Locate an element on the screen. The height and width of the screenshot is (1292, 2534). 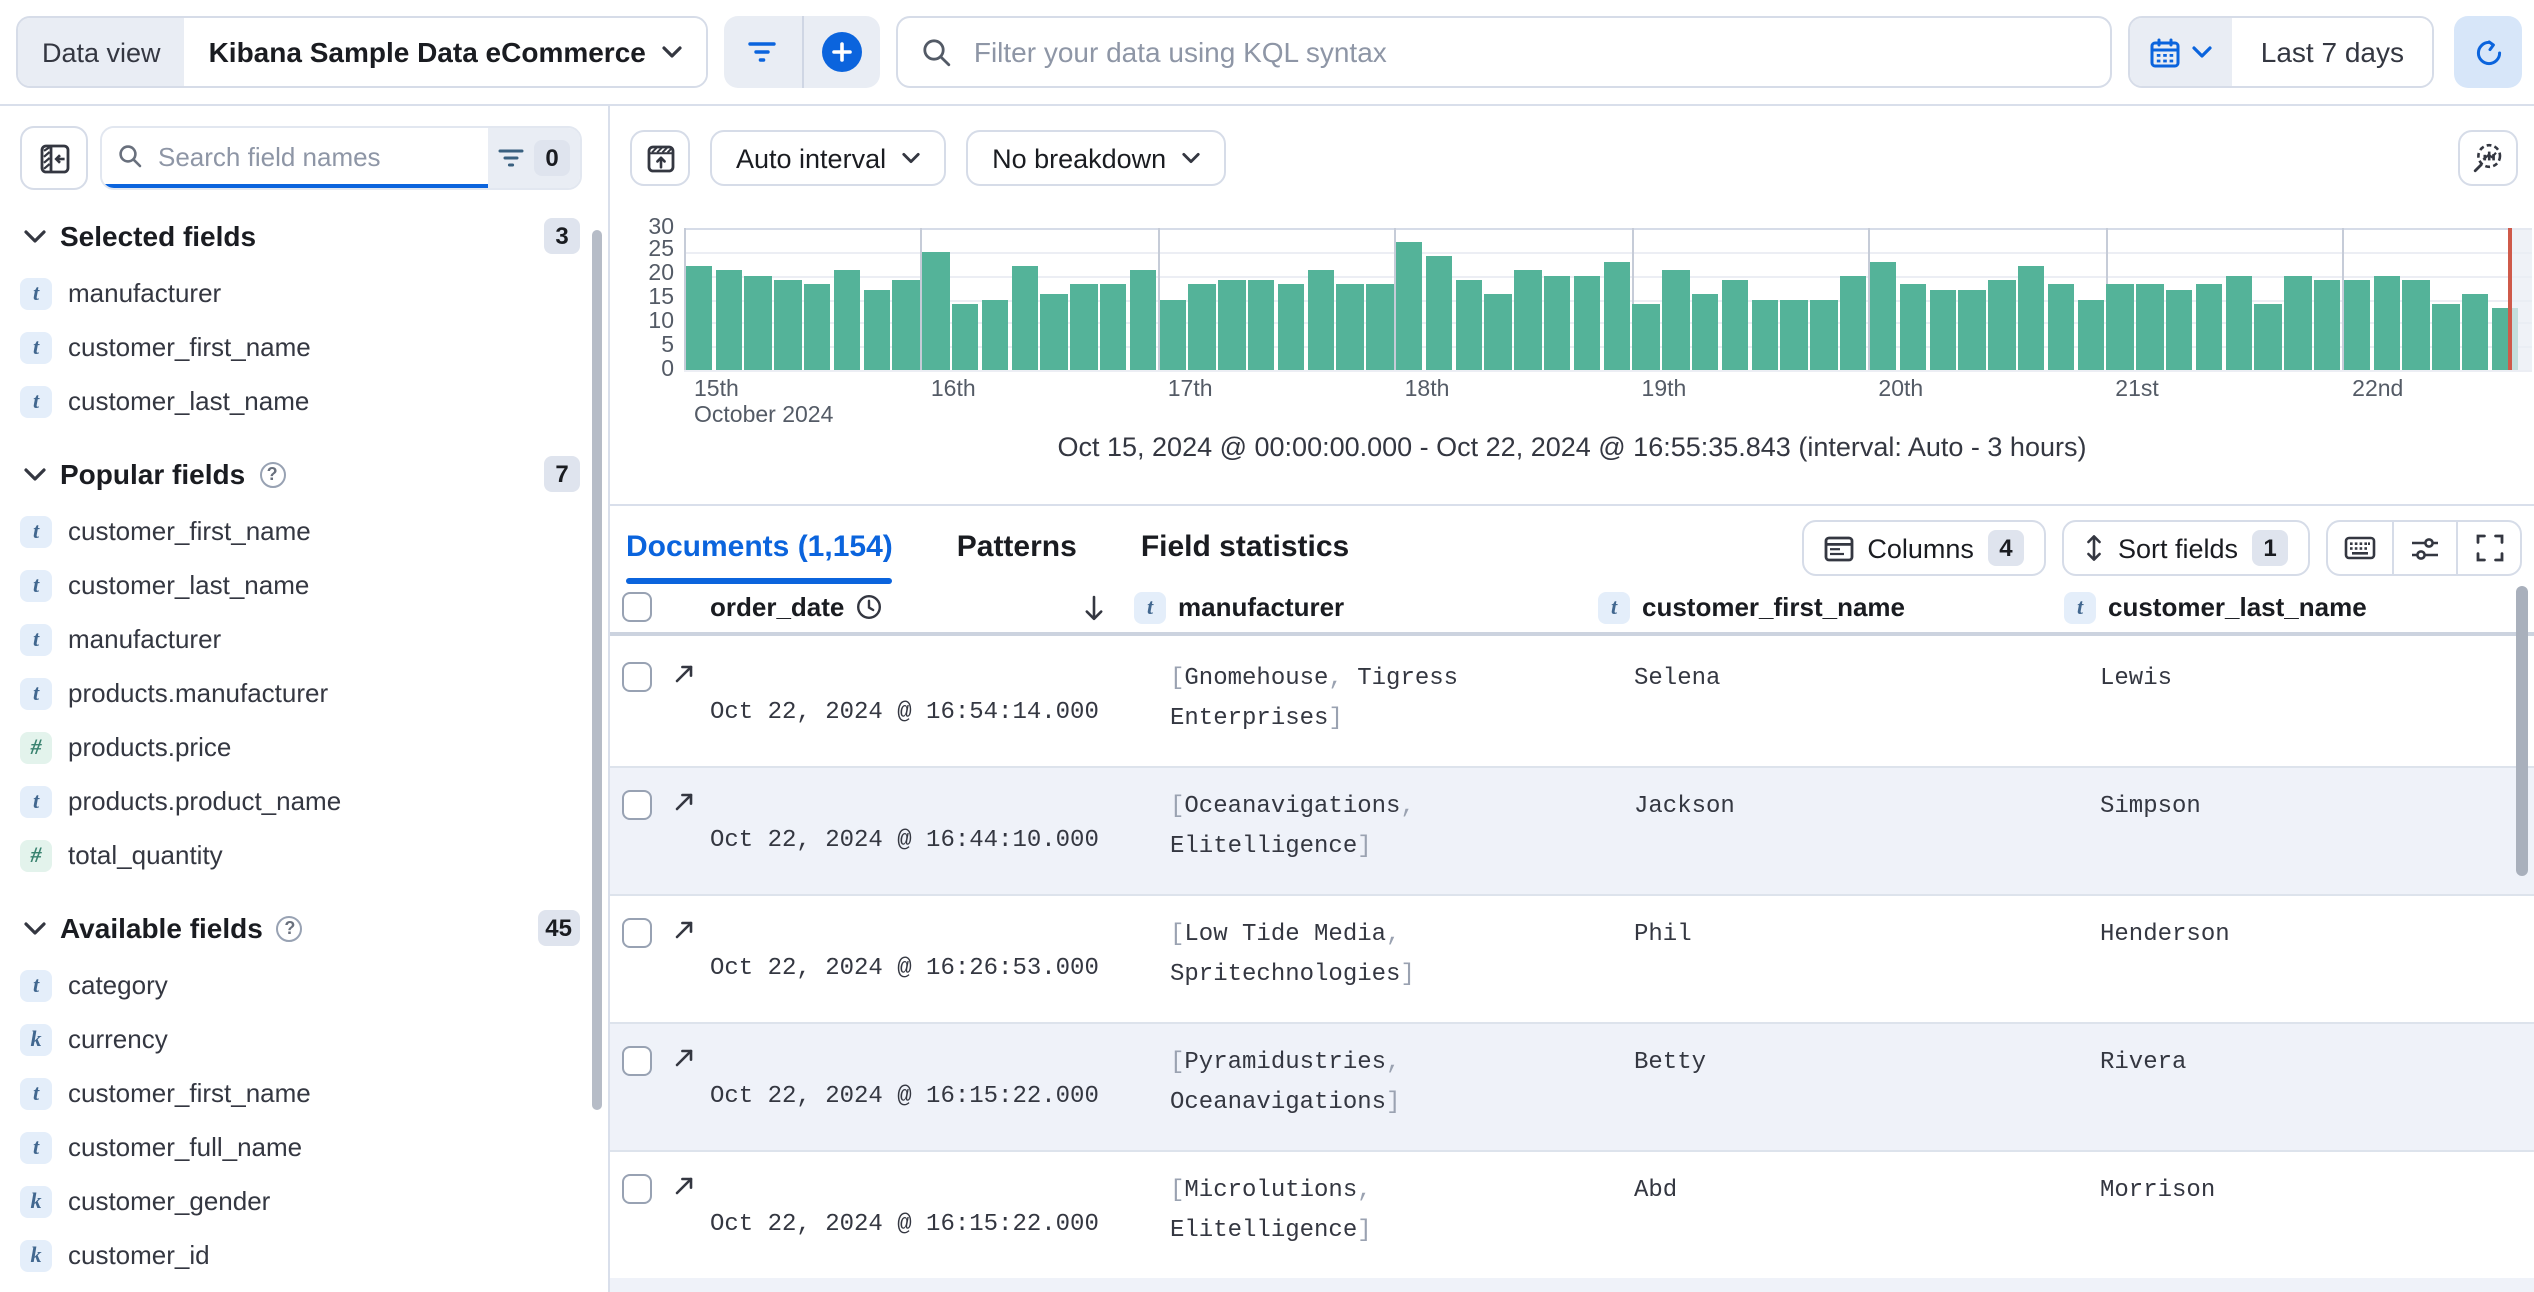
field-section-header-0: Selected fields 3 is located at coordinates (302, 236).